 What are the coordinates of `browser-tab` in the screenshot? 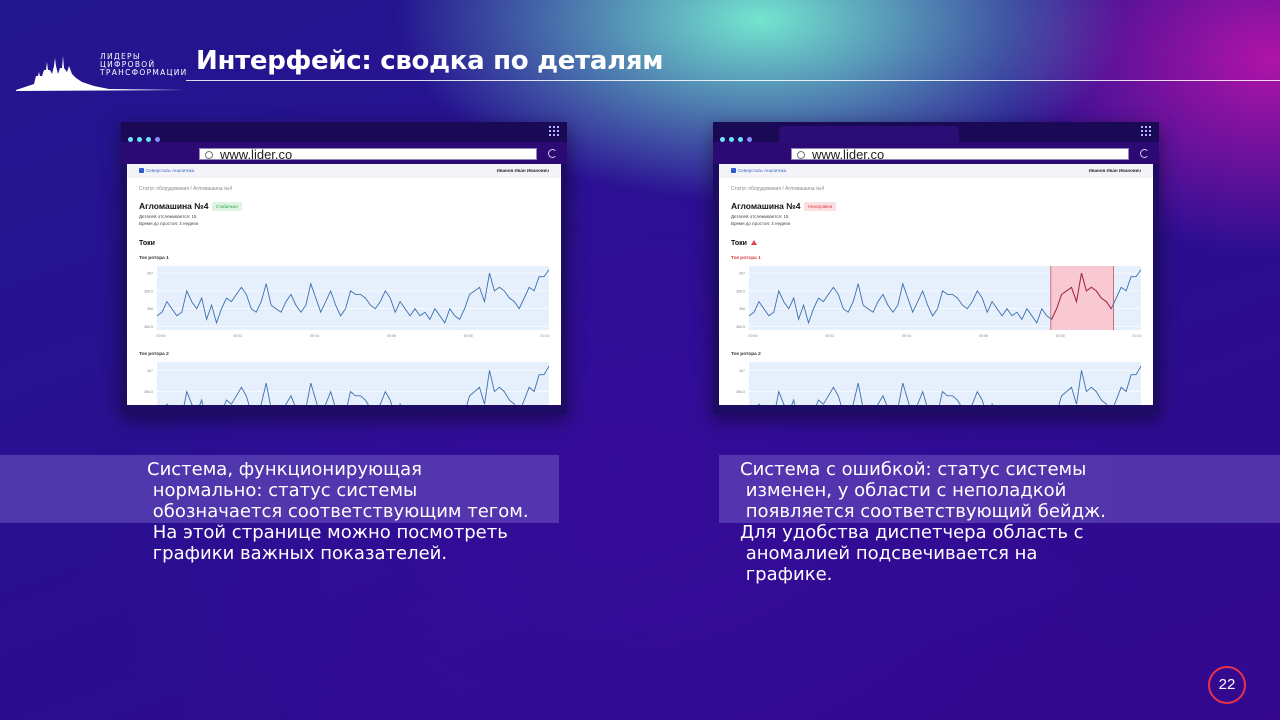 It's located at (869, 134).